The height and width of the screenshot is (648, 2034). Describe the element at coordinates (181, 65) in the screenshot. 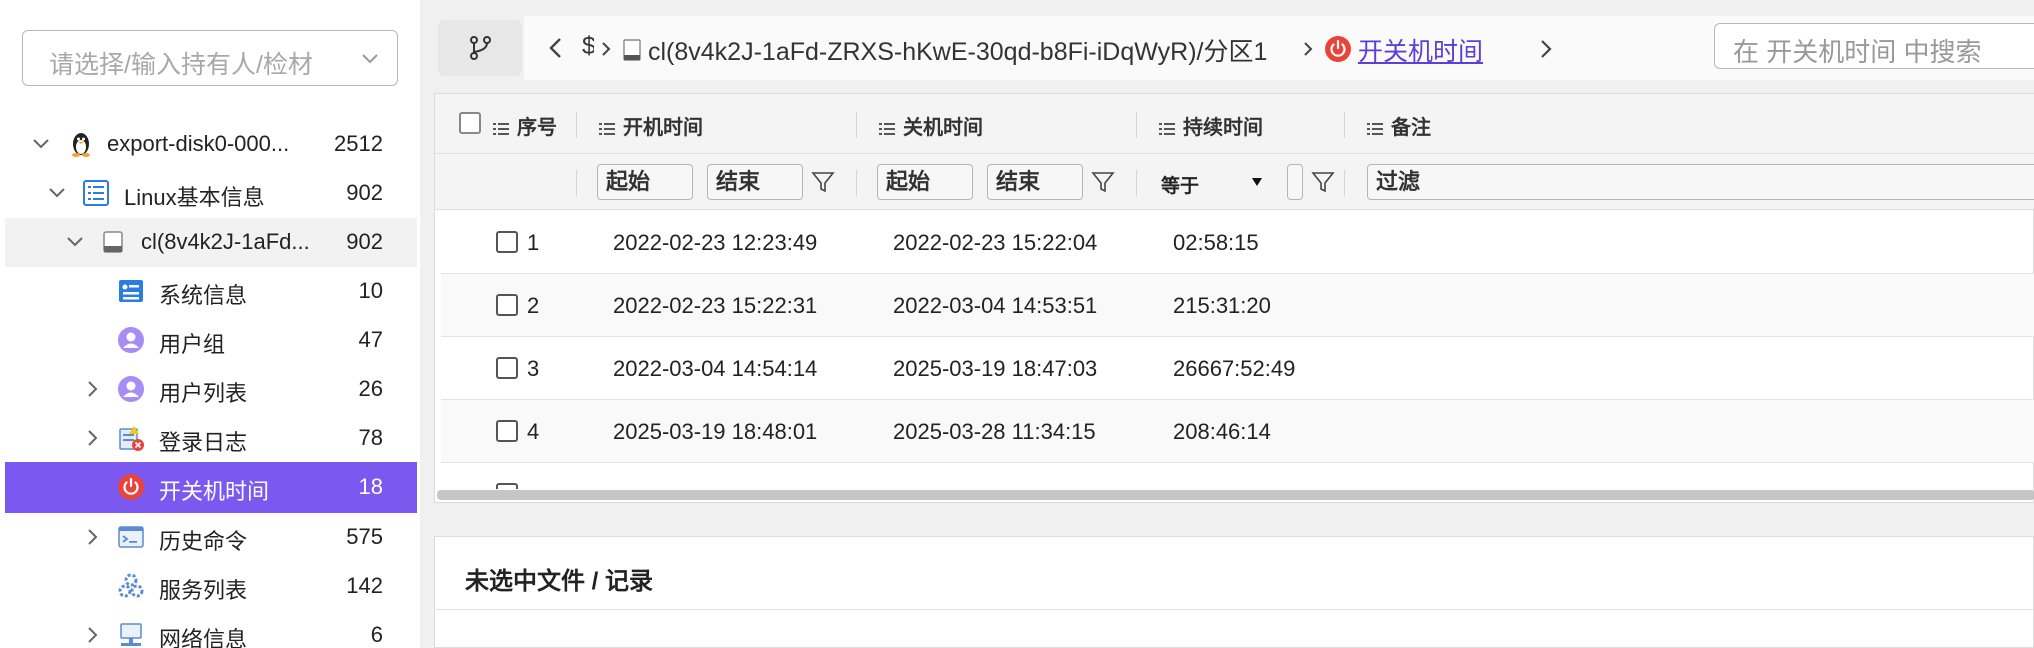

I see `owner-select-placeholder: 请选择/输入持有人/检材` at that location.